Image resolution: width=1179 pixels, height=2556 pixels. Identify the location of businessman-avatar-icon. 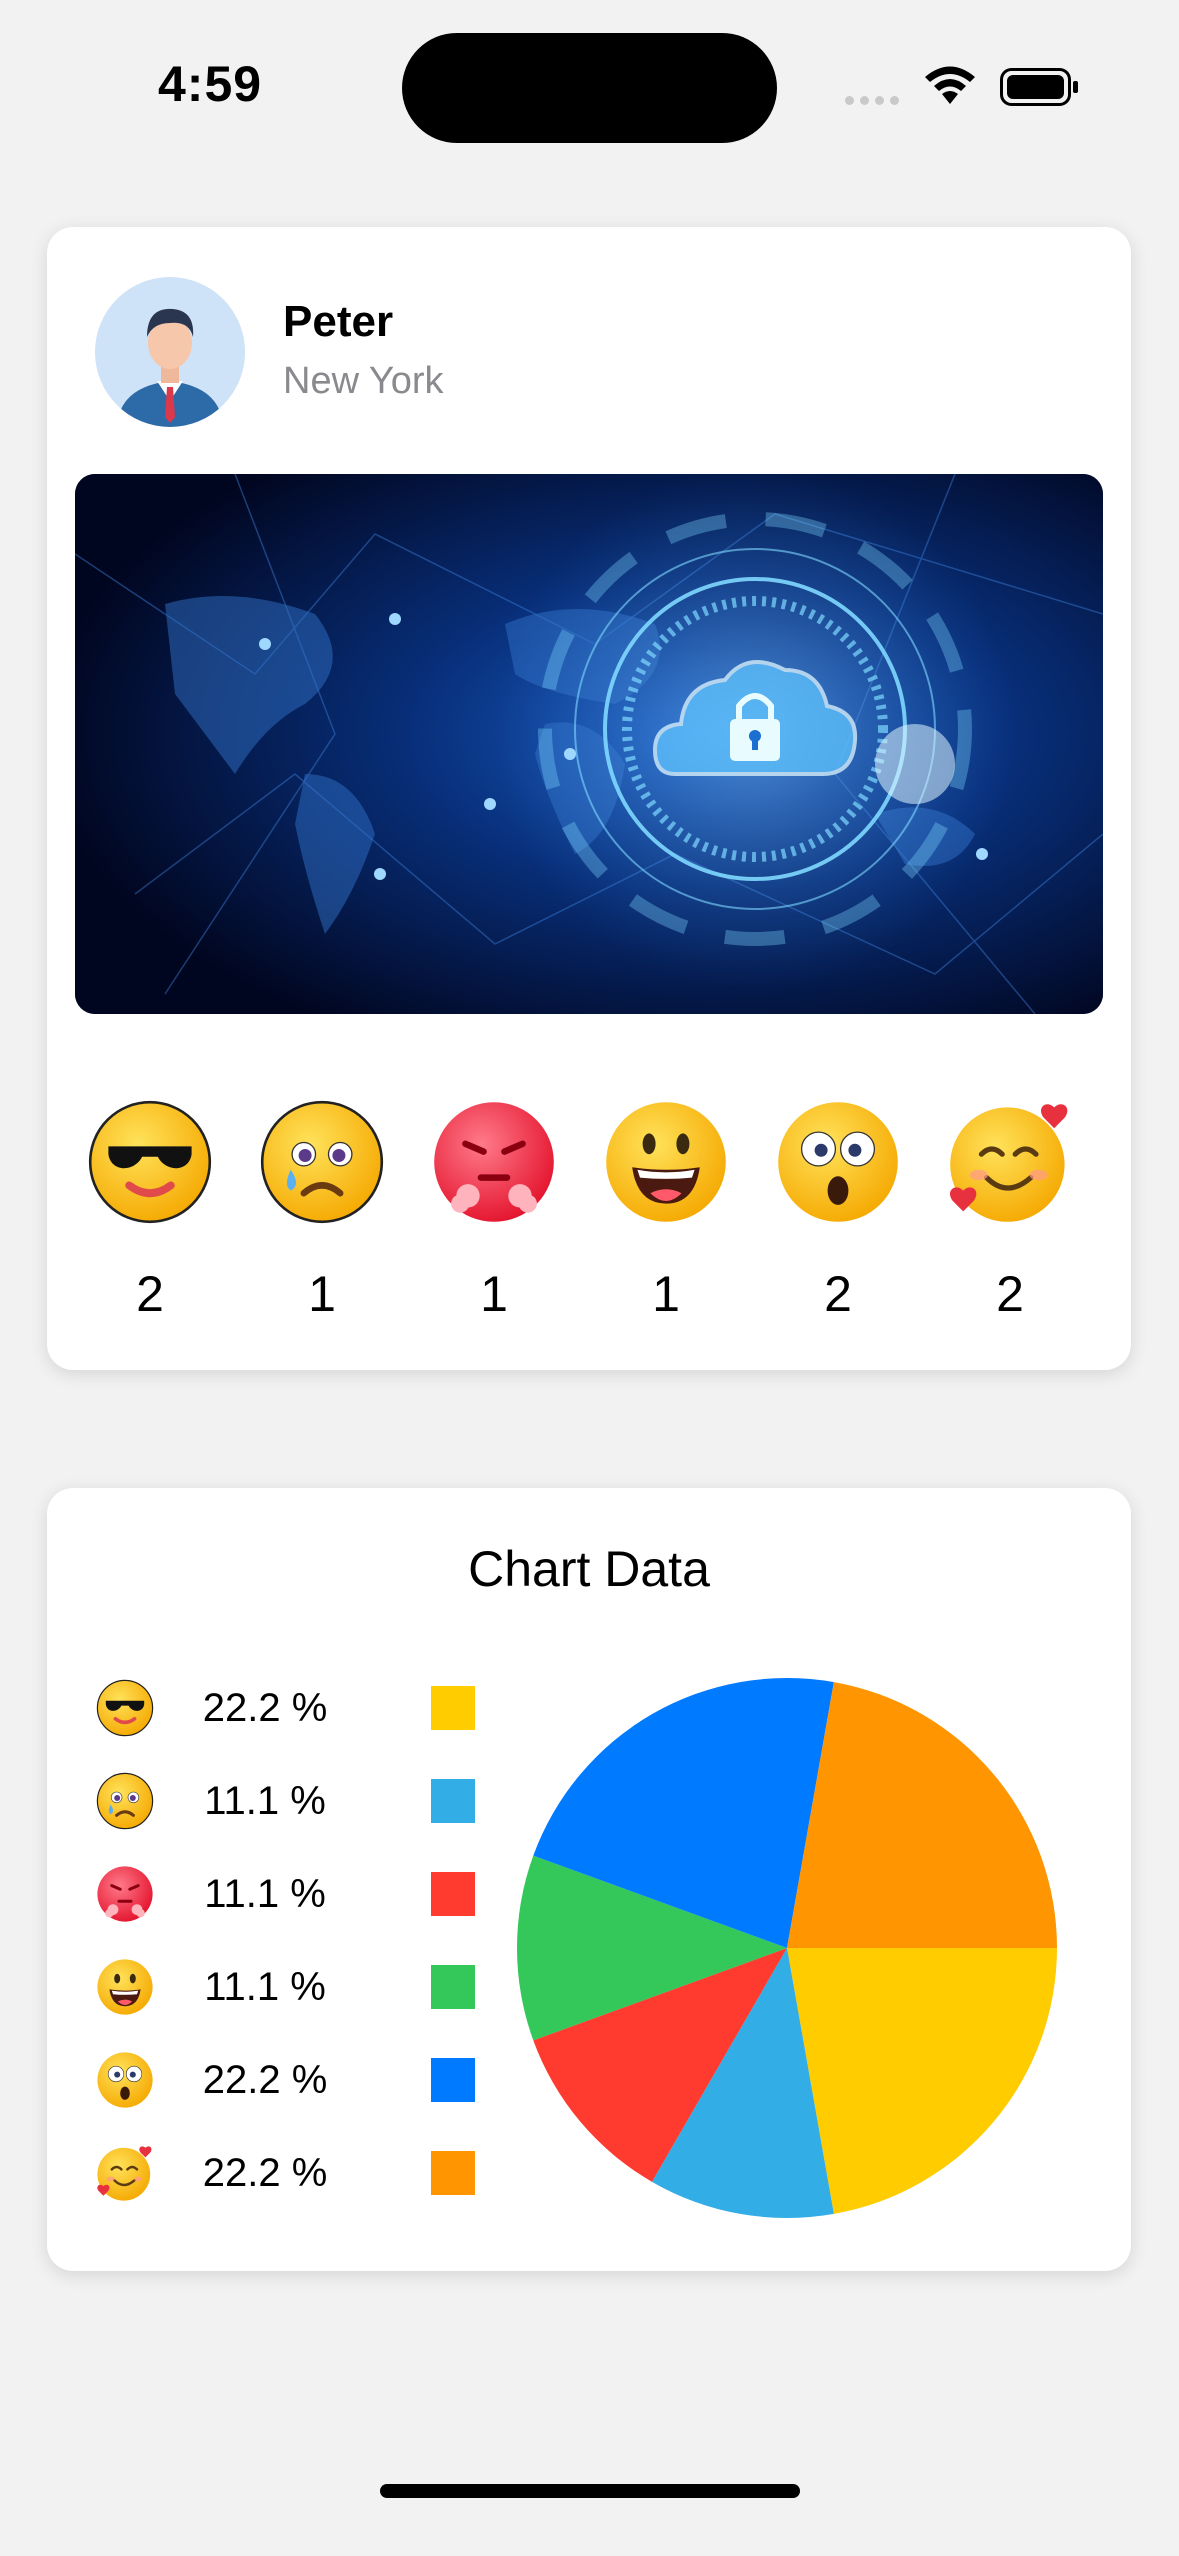
(170, 352).